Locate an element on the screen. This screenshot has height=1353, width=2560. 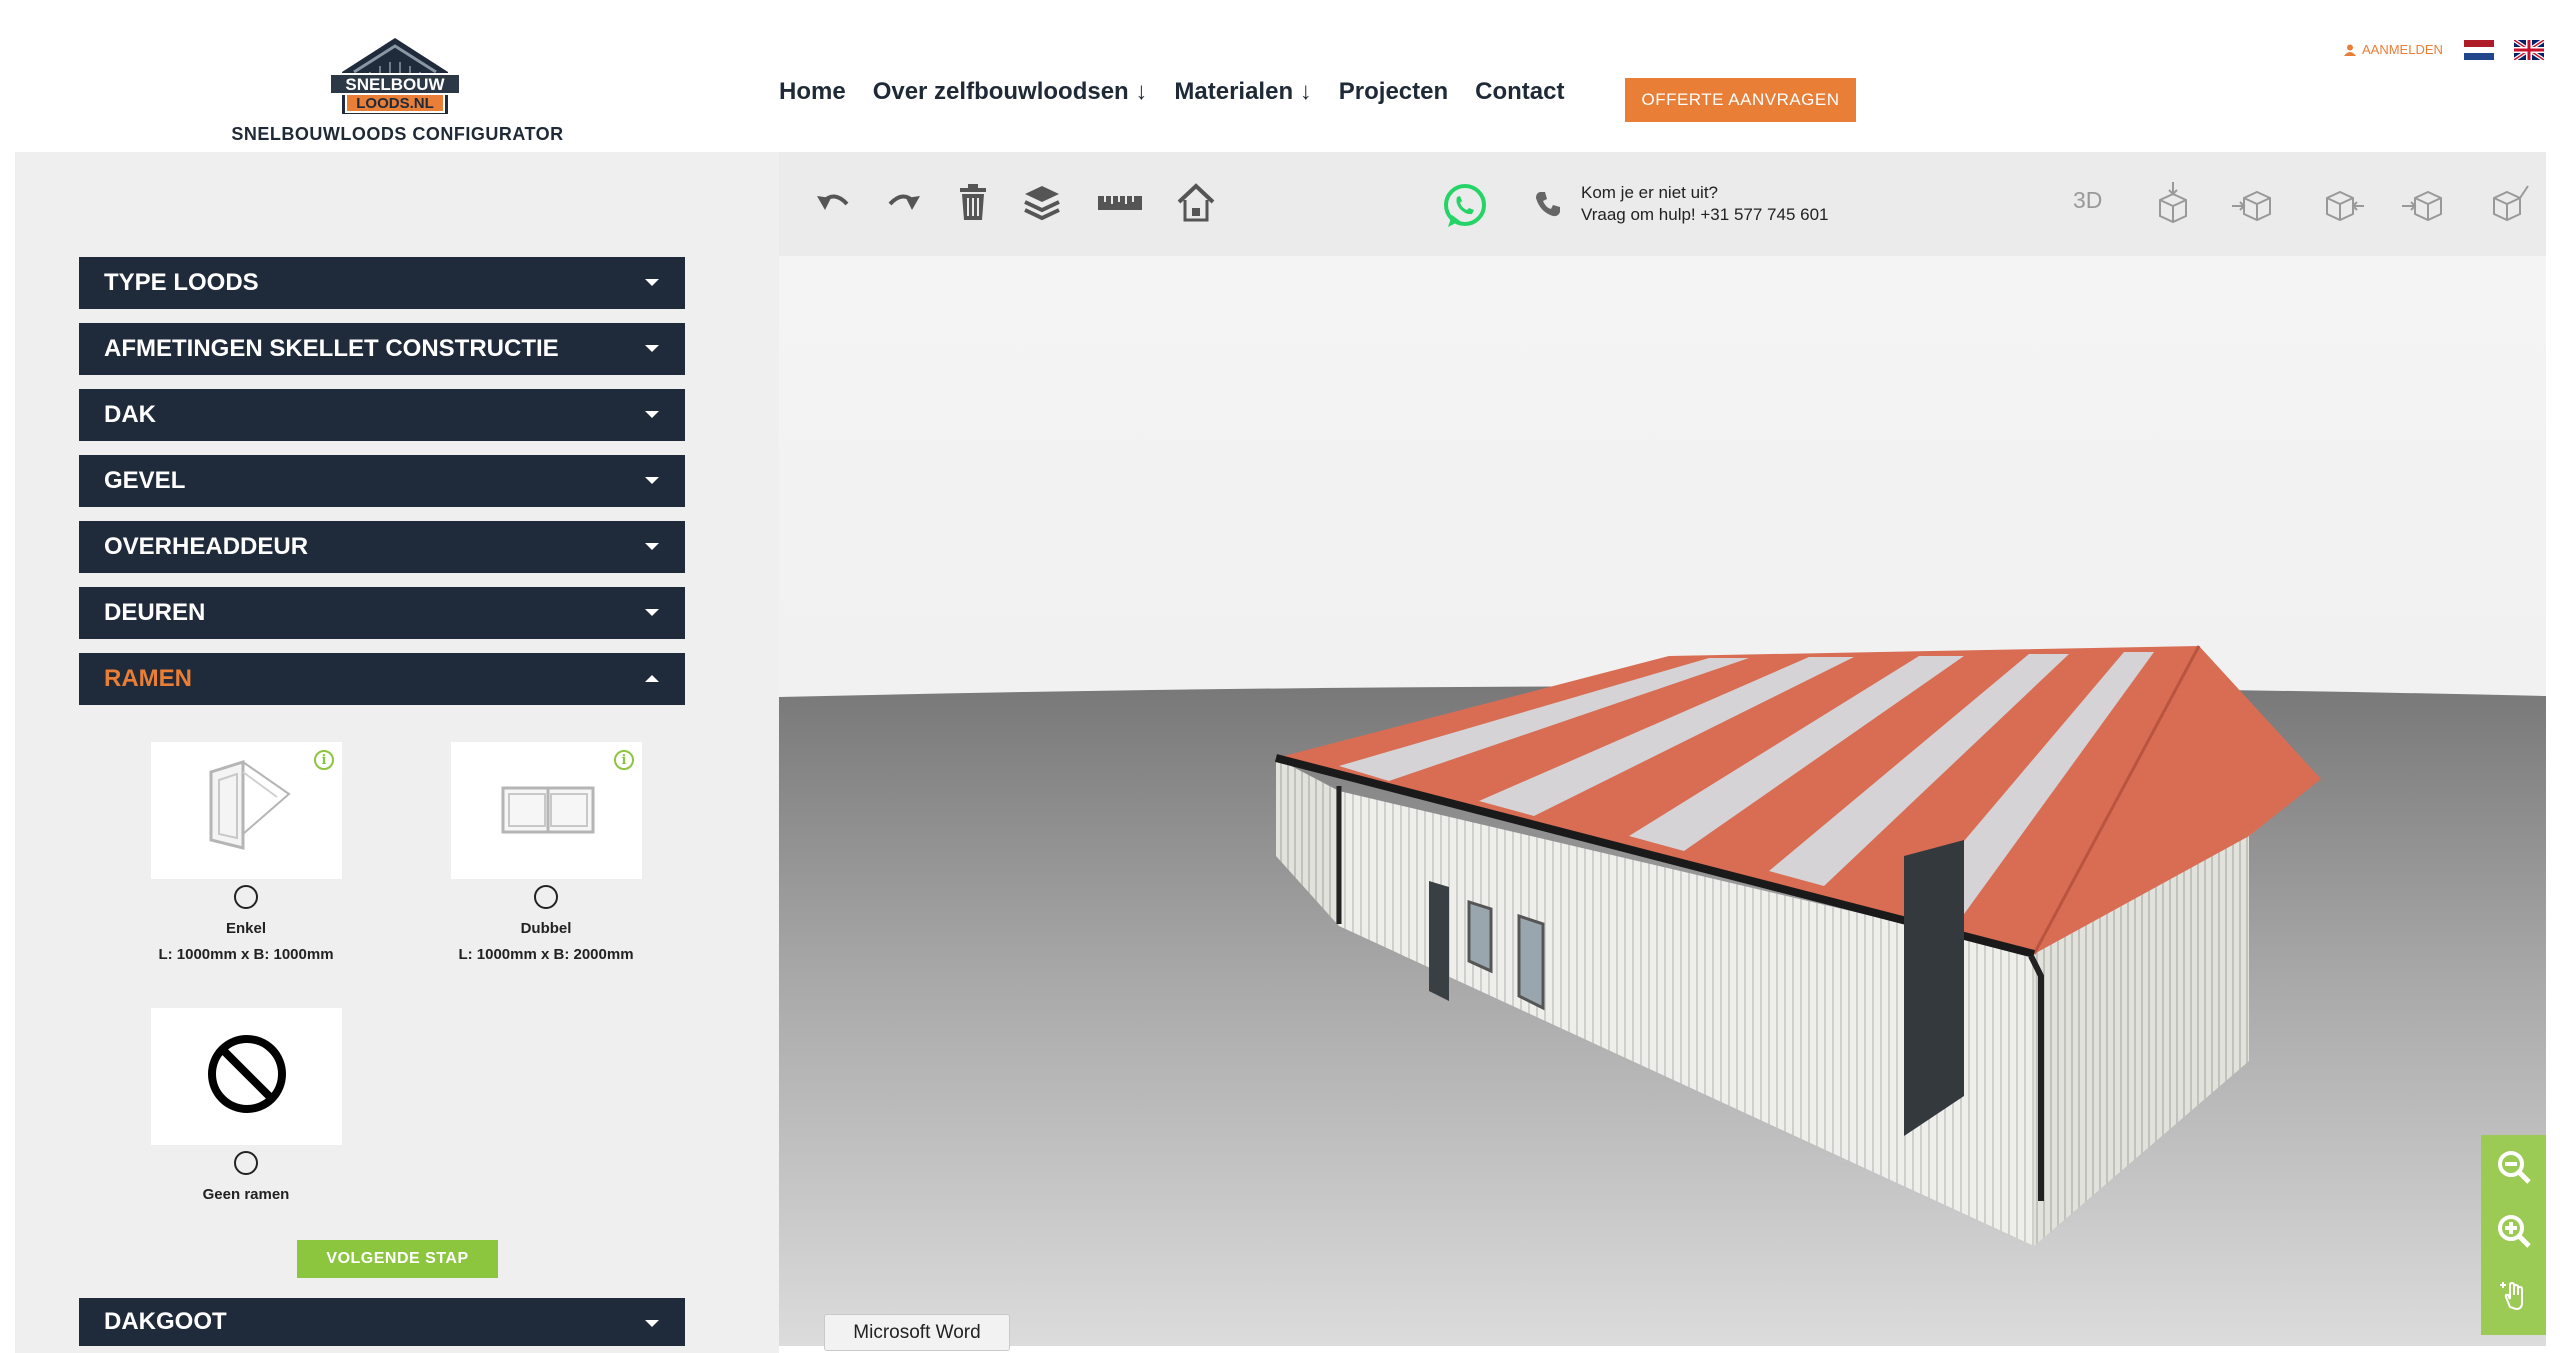
logo-text-2: LOODS.NL is located at coordinates (395, 103).